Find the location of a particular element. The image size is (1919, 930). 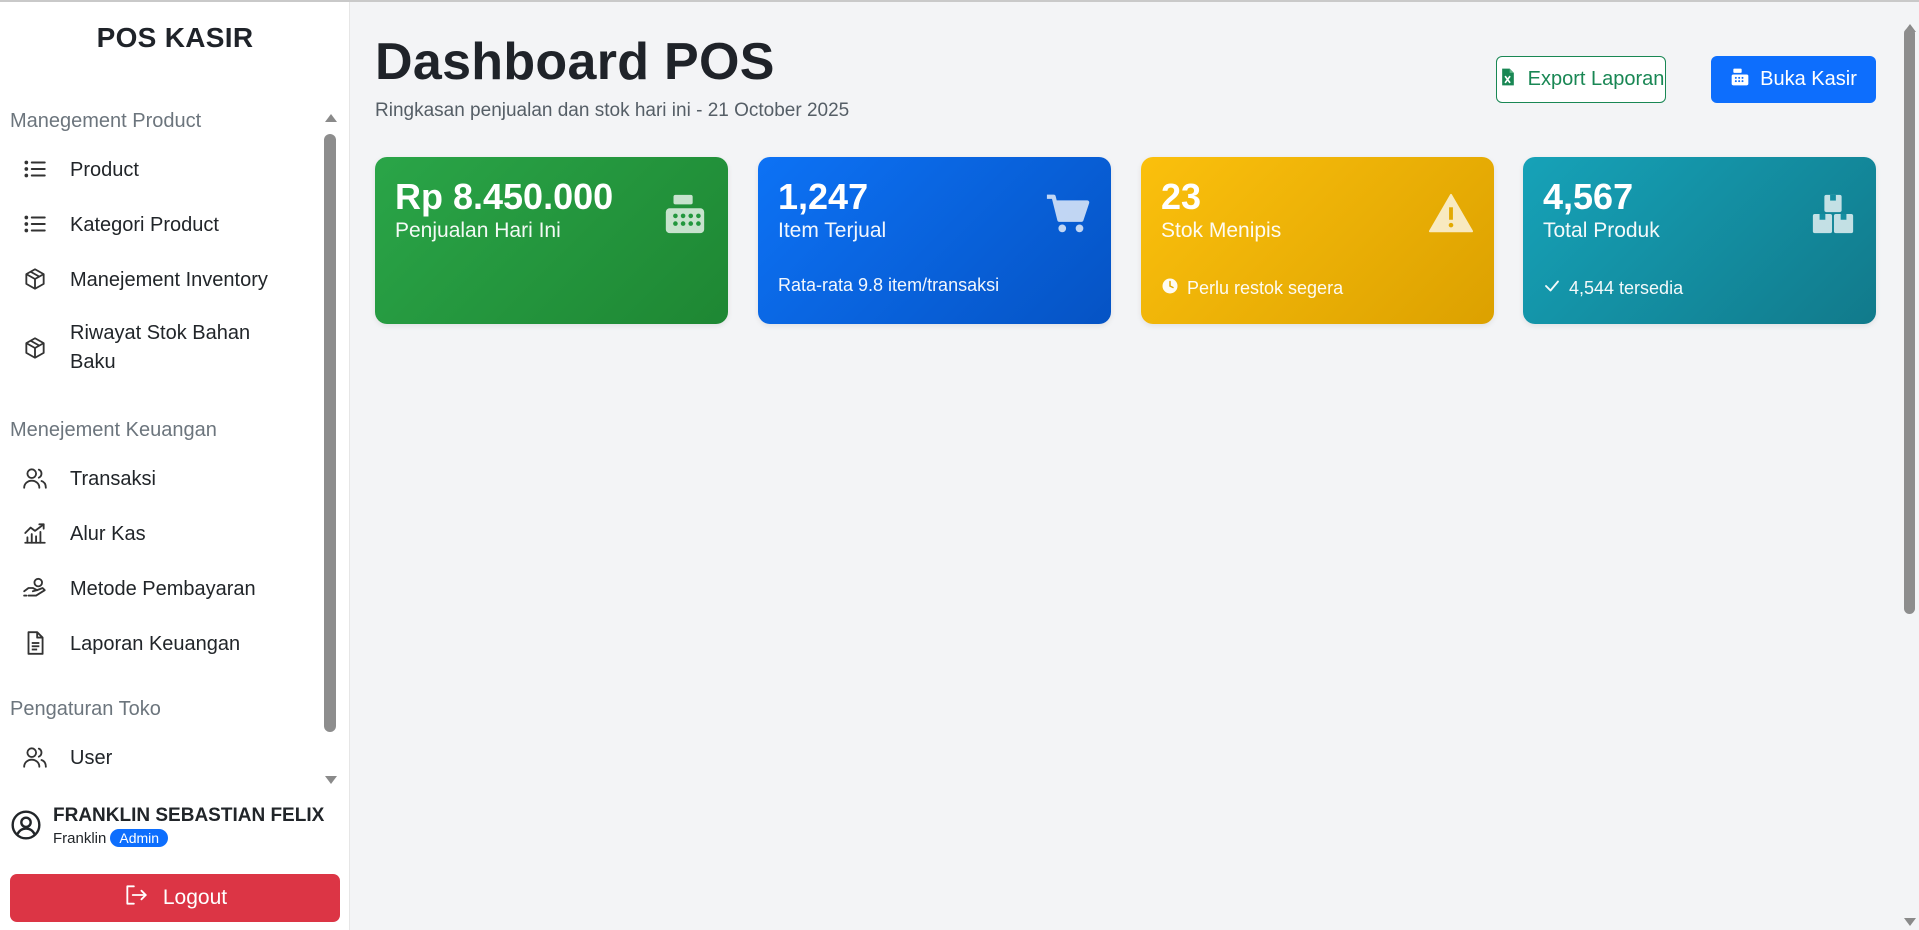

check-icon is located at coordinates (1552, 288).